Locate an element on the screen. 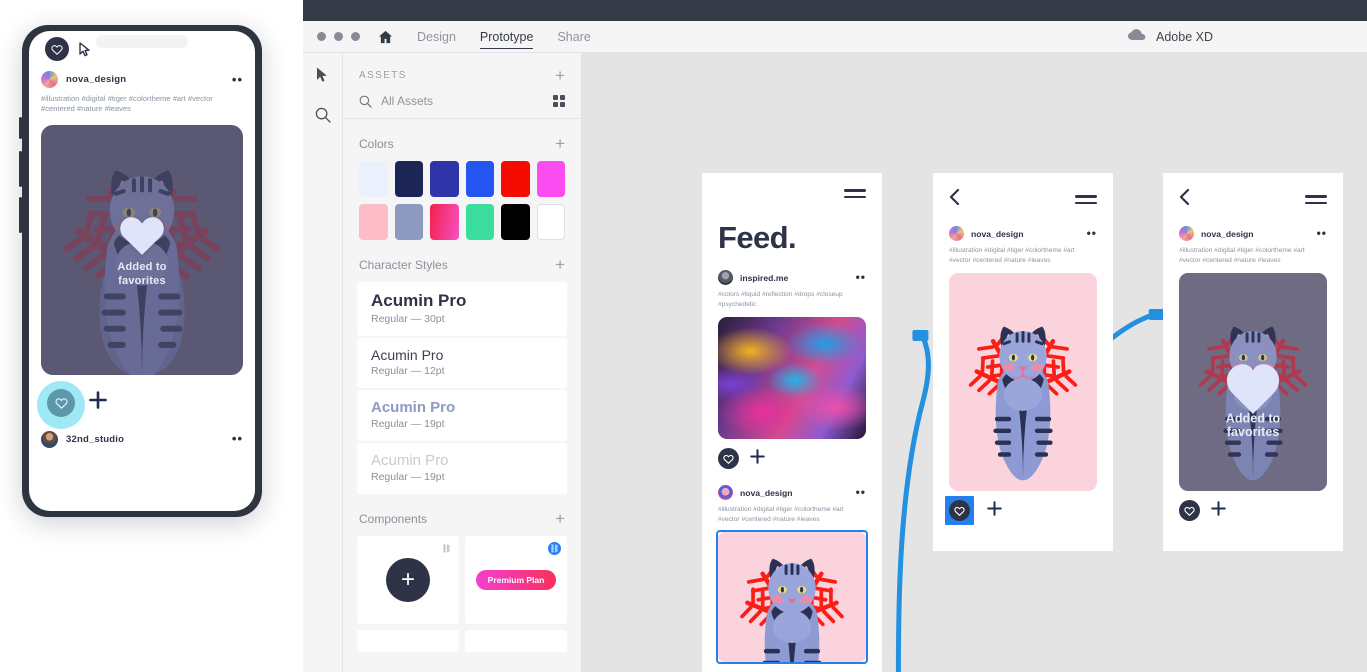  home-icon is located at coordinates (385, 37).